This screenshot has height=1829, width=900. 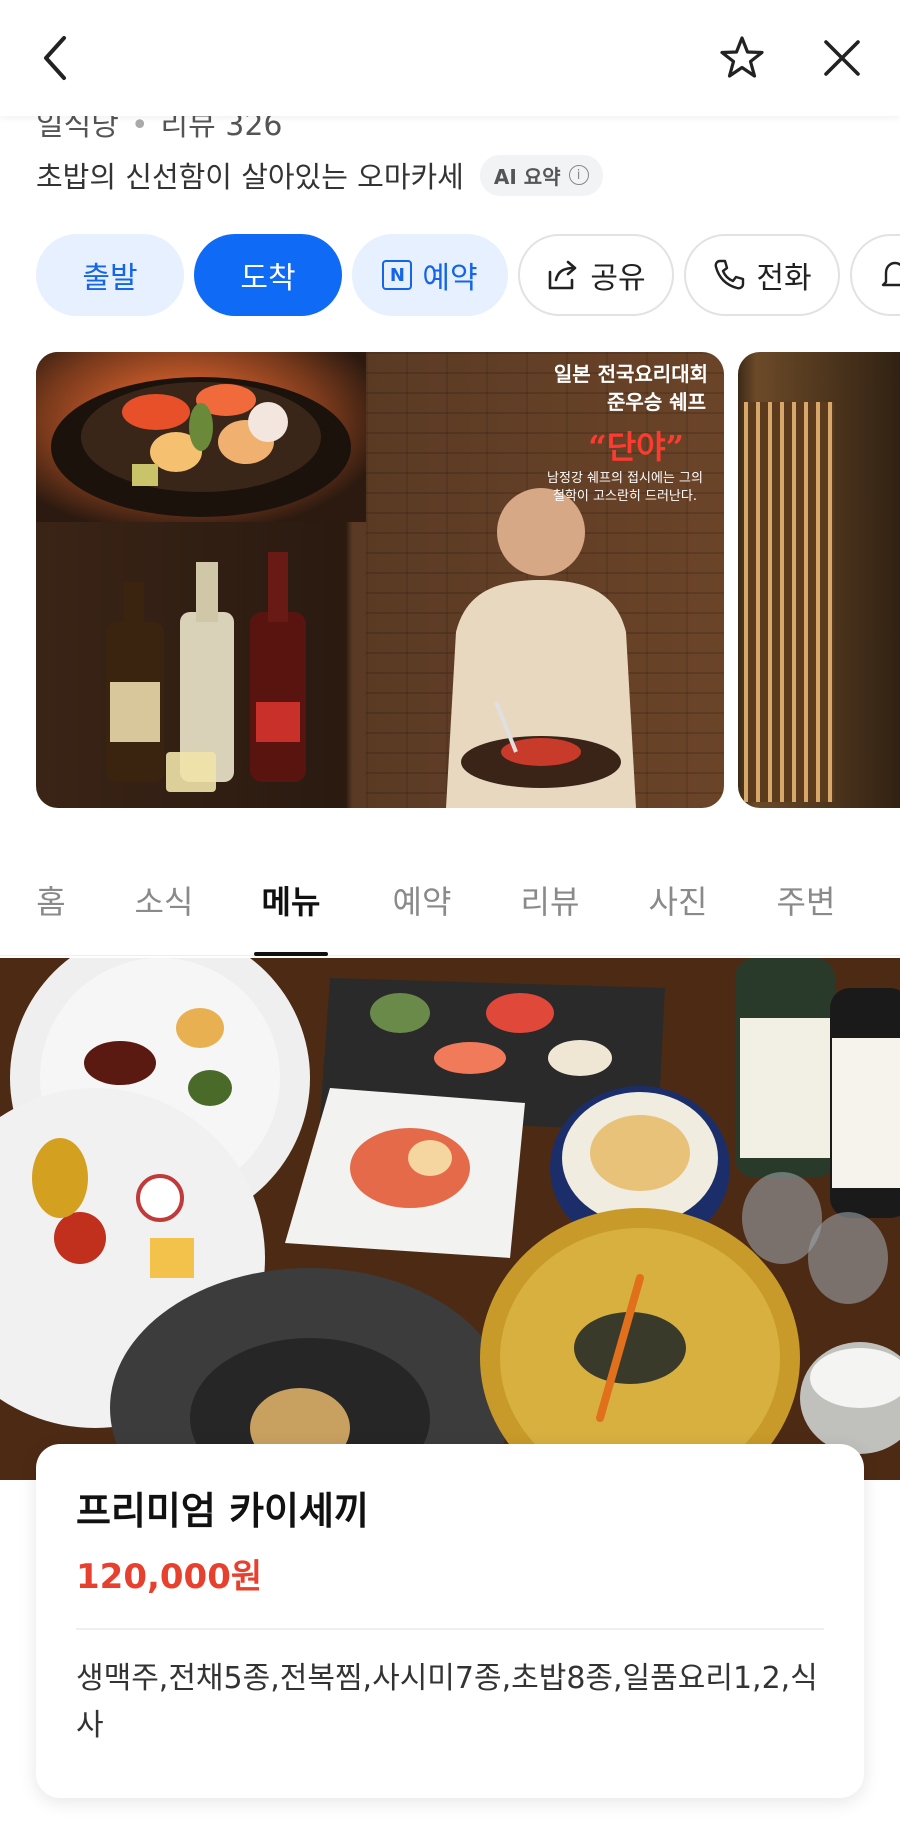 What do you see at coordinates (450, 278) in the screenshot?
I see `reserve-label: 예약` at bounding box center [450, 278].